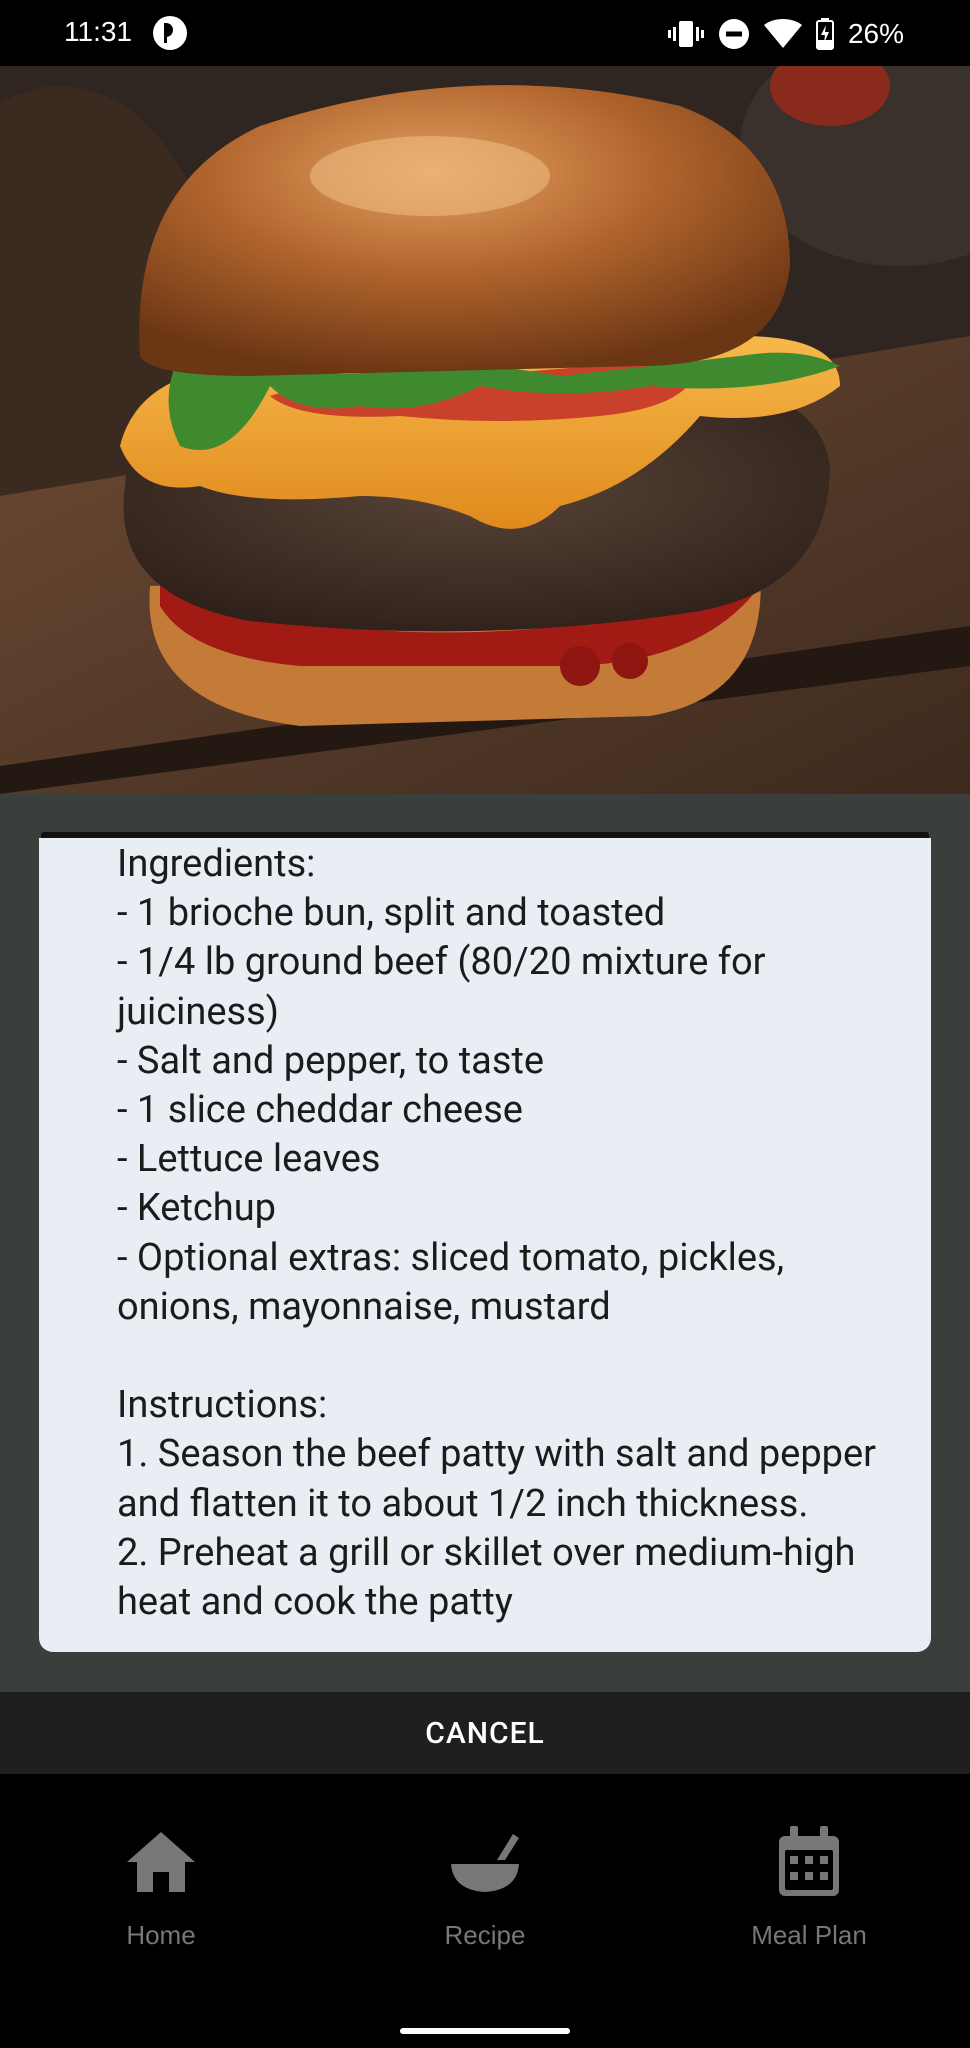 Image resolution: width=970 pixels, height=2048 pixels. What do you see at coordinates (161, 1862) in the screenshot?
I see `home-icon` at bounding box center [161, 1862].